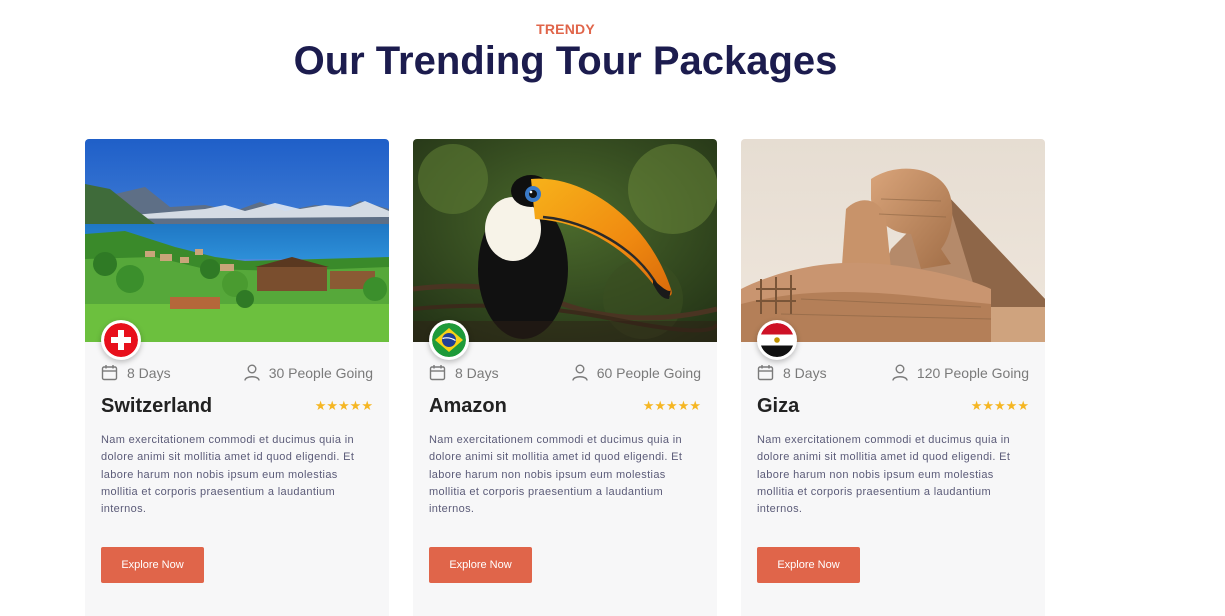 The width and height of the screenshot is (1225, 616). I want to click on destination-name: Giza, so click(778, 406).